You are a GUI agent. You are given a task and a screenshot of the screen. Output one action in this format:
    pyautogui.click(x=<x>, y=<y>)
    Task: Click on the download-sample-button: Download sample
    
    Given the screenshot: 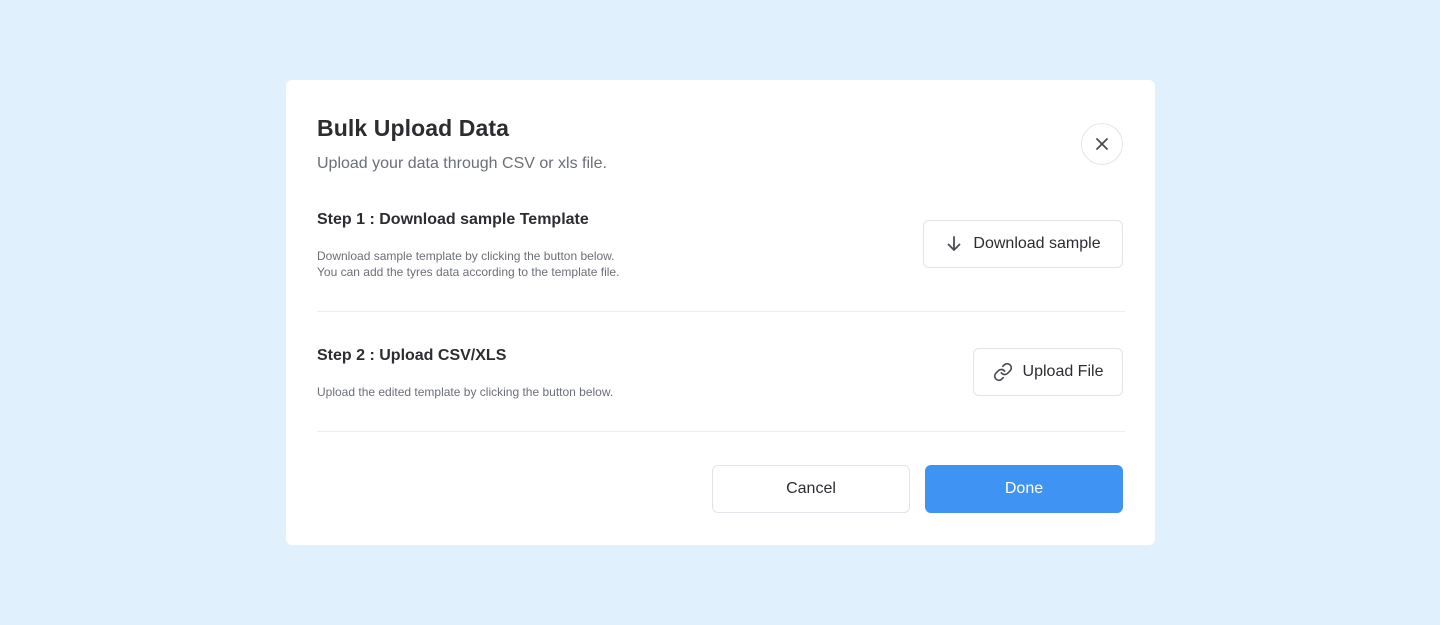 What is the action you would take?
    pyautogui.click(x=1023, y=244)
    